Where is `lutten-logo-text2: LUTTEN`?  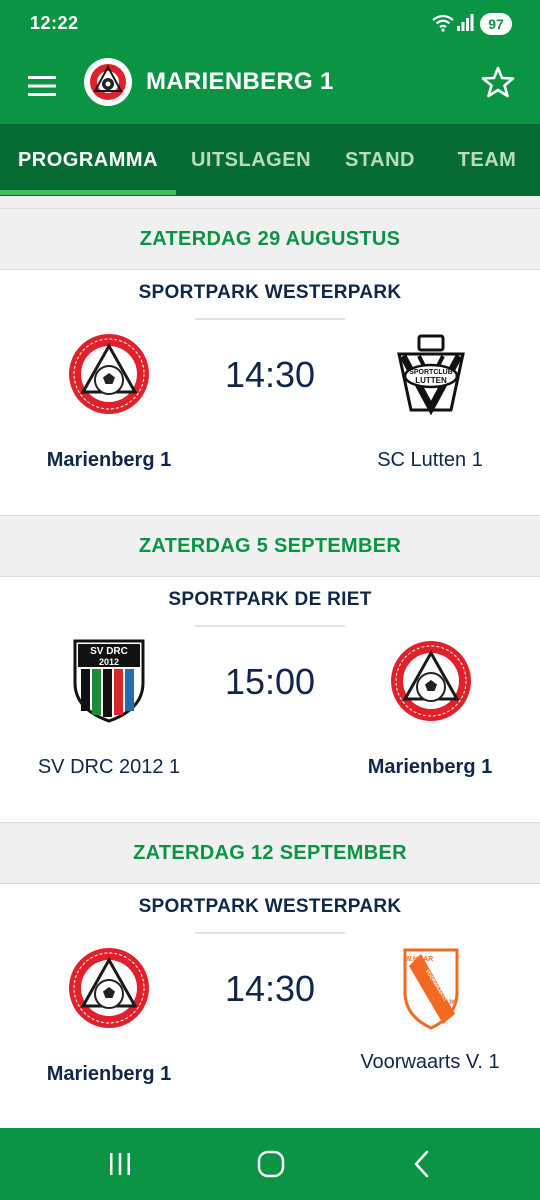 lutten-logo-text2: LUTTEN is located at coordinates (431, 380).